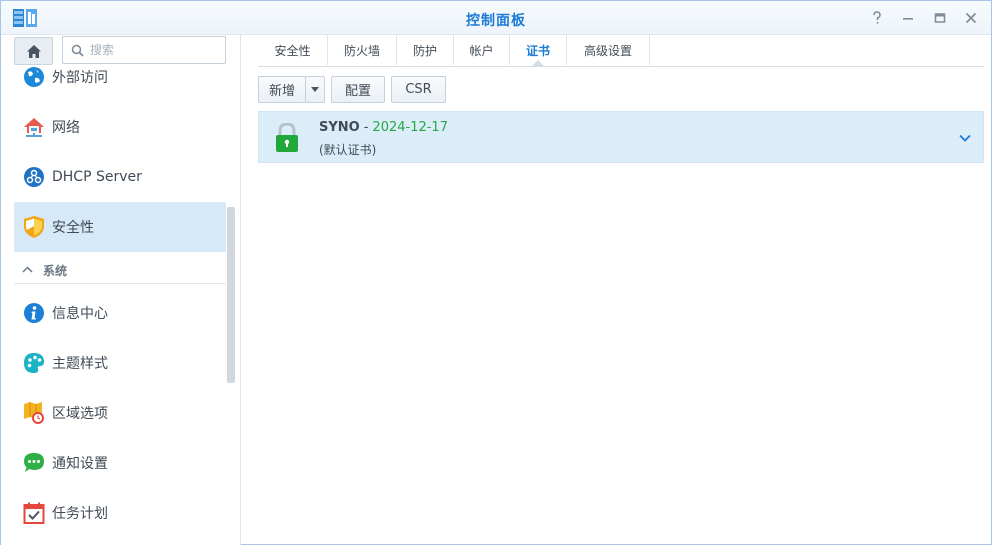  What do you see at coordinates (965, 138) in the screenshot?
I see `chevron-down-icon` at bounding box center [965, 138].